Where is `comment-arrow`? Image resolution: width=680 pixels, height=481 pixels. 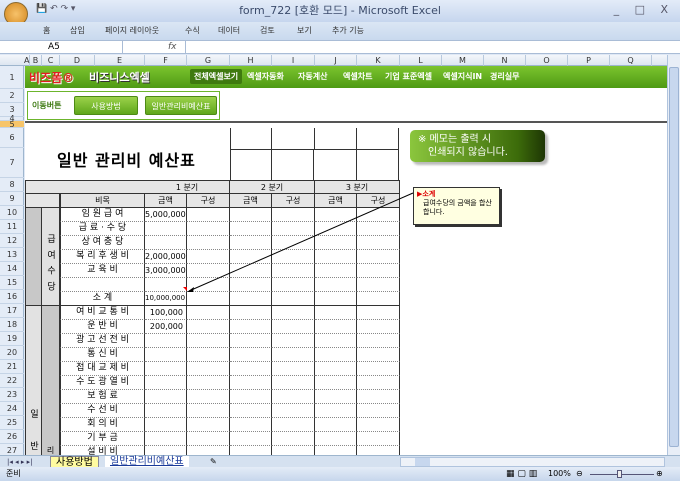 comment-arrow is located at coordinates (298, 242).